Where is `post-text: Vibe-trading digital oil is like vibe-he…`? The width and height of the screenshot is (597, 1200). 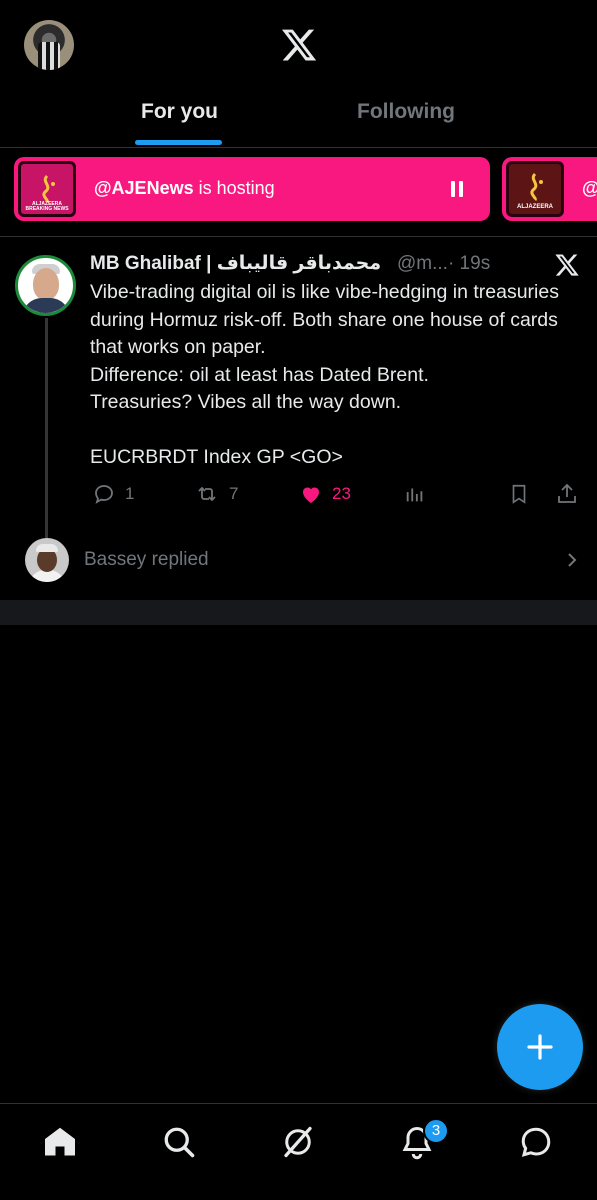 post-text: Vibe-trading digital oil is like vibe-he… is located at coordinates (324, 374).